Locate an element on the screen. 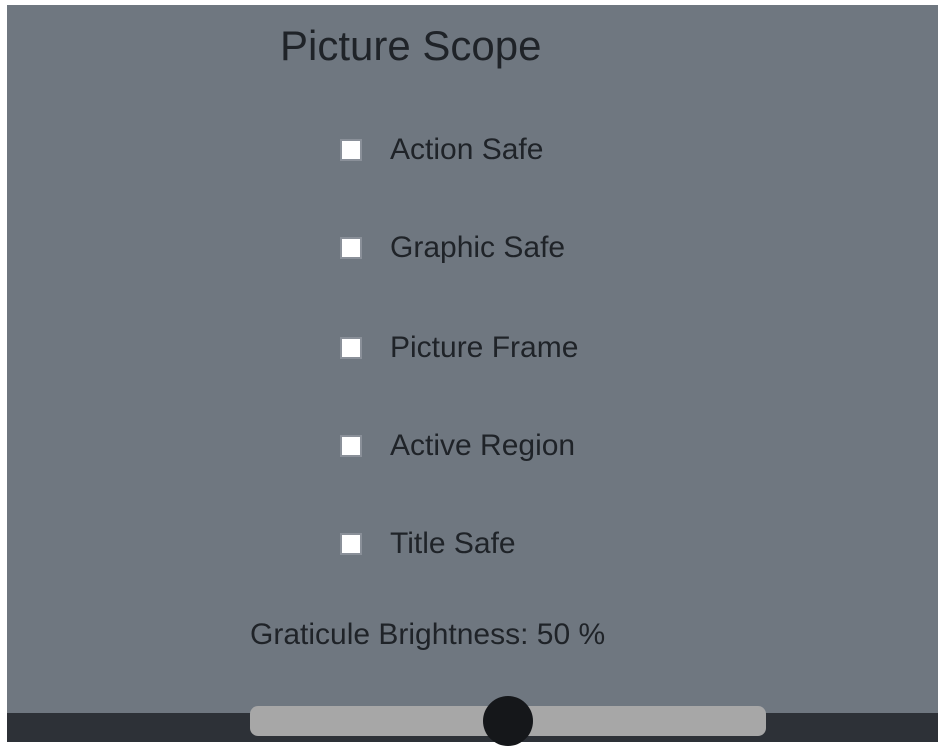 The width and height of the screenshot is (938, 746). graticule-brightness-slider is located at coordinates (508, 721).